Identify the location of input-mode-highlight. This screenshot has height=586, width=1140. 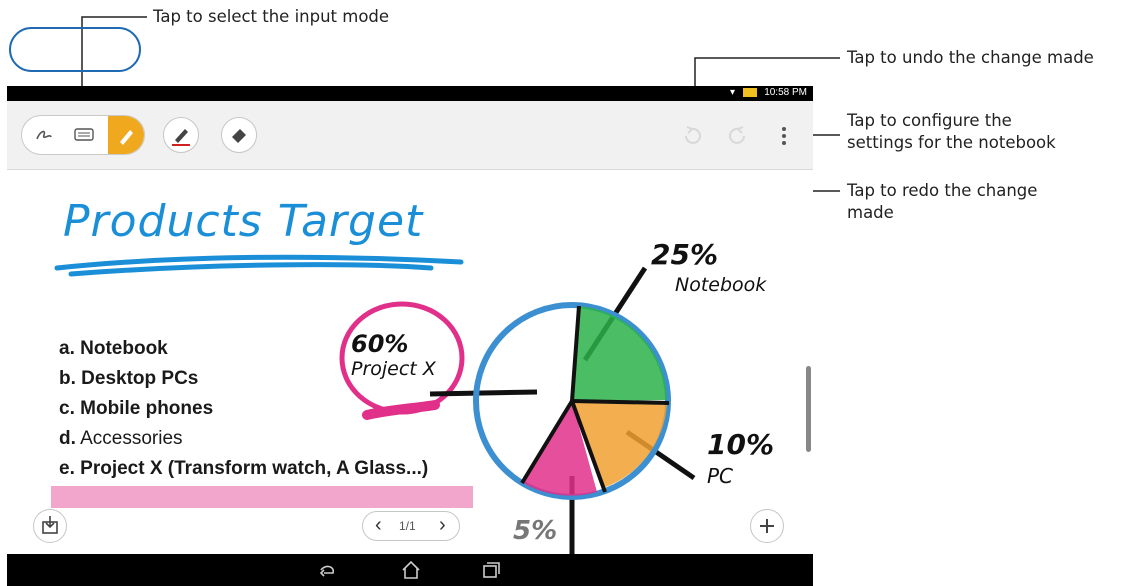
(75, 49).